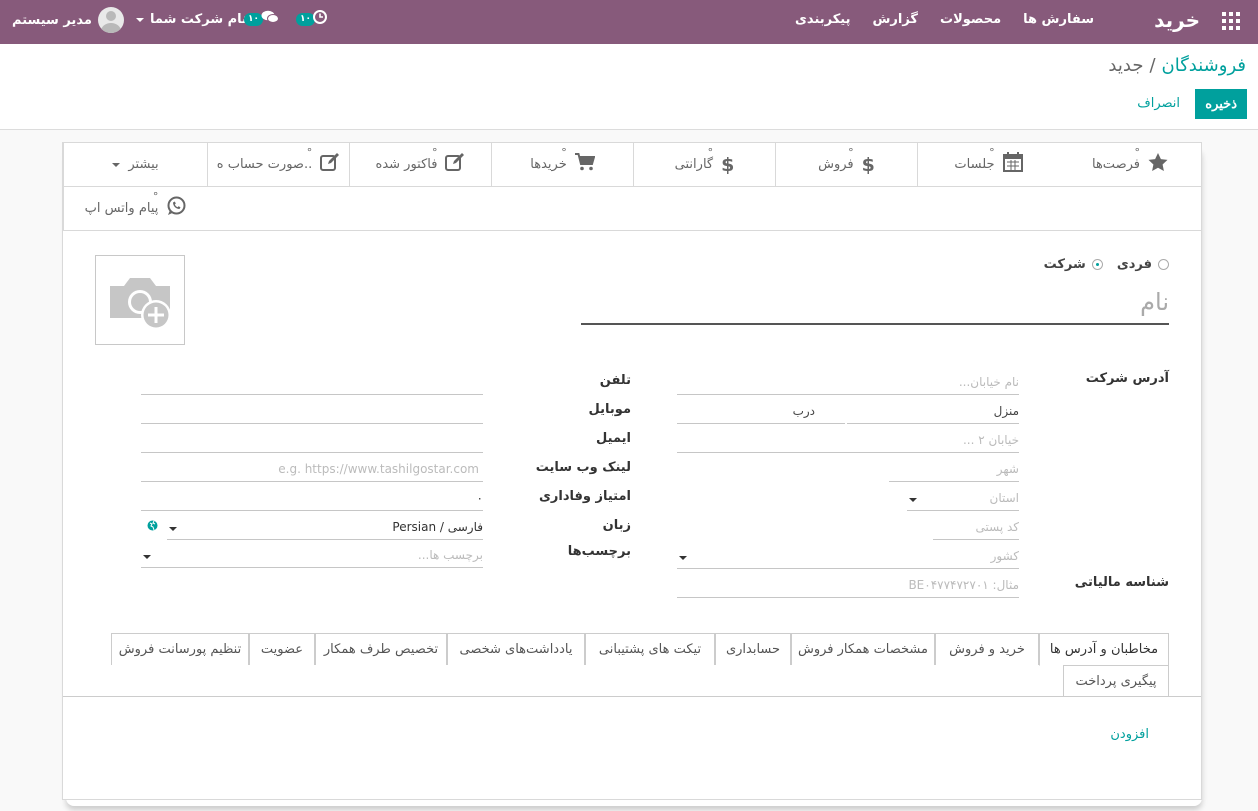  I want to click on user-menu: مدیر سیستم, so click(68, 20).